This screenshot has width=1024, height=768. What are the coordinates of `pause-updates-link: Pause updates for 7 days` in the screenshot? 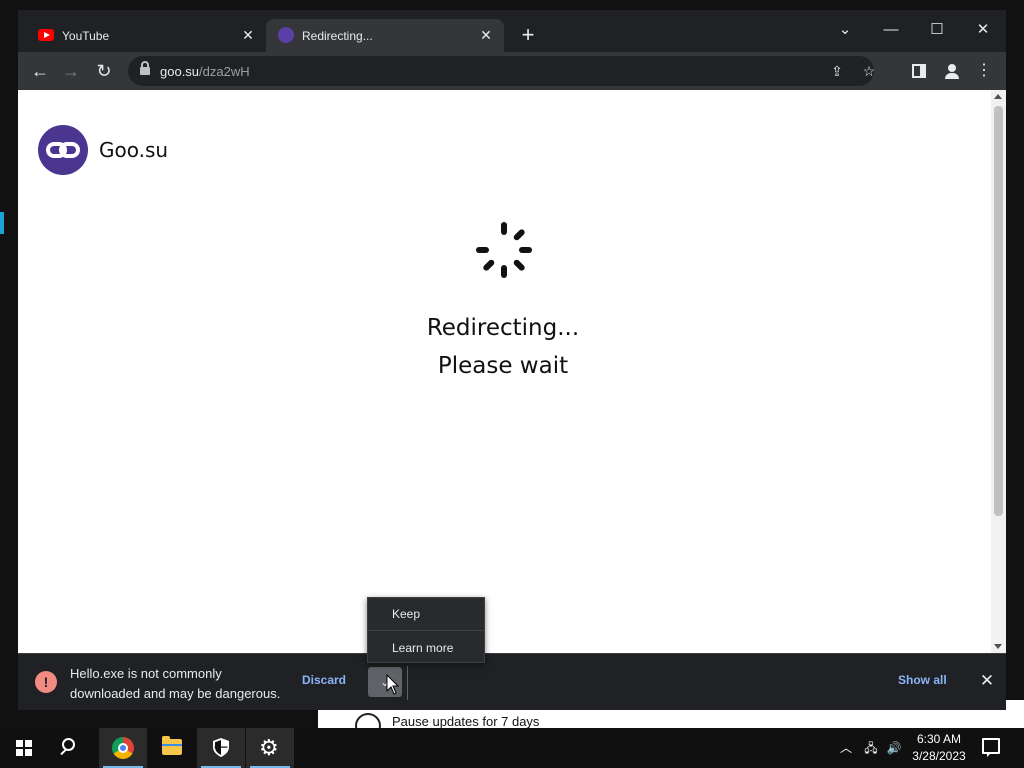 It's located at (465, 721).